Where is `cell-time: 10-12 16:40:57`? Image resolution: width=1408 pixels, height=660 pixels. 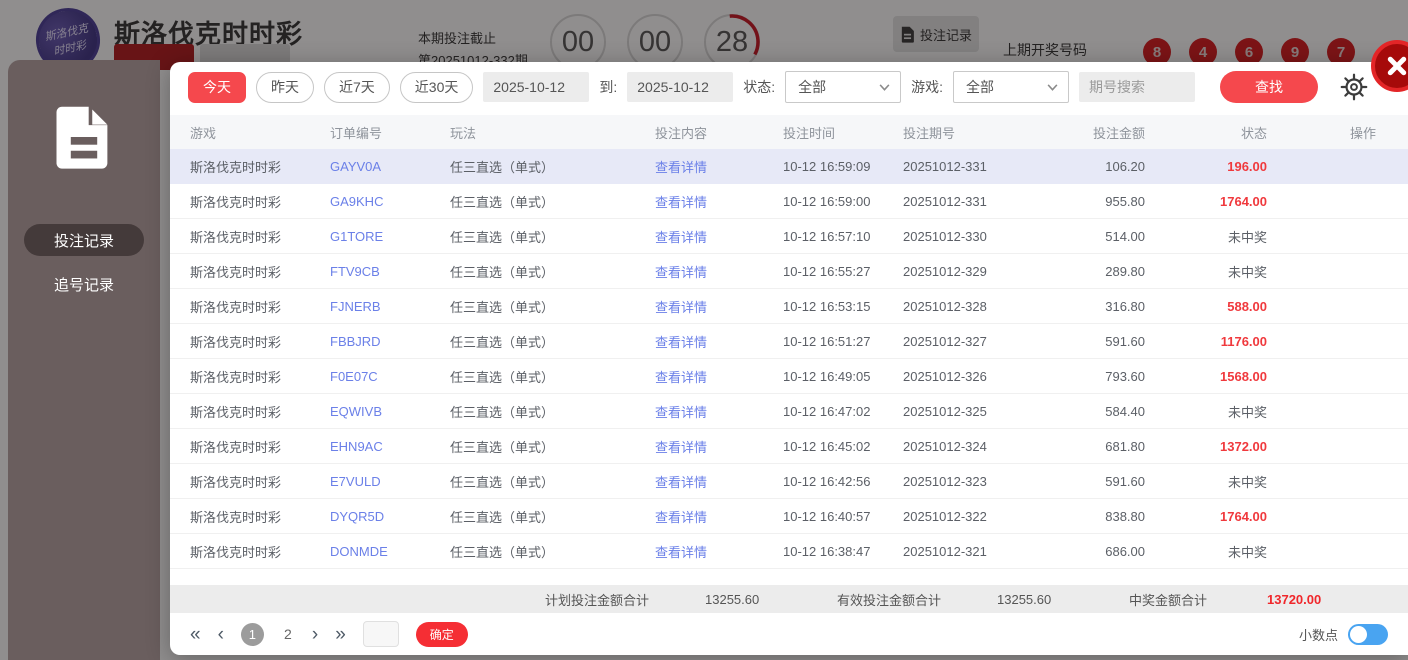 cell-time: 10-12 16:40:57 is located at coordinates (827, 516).